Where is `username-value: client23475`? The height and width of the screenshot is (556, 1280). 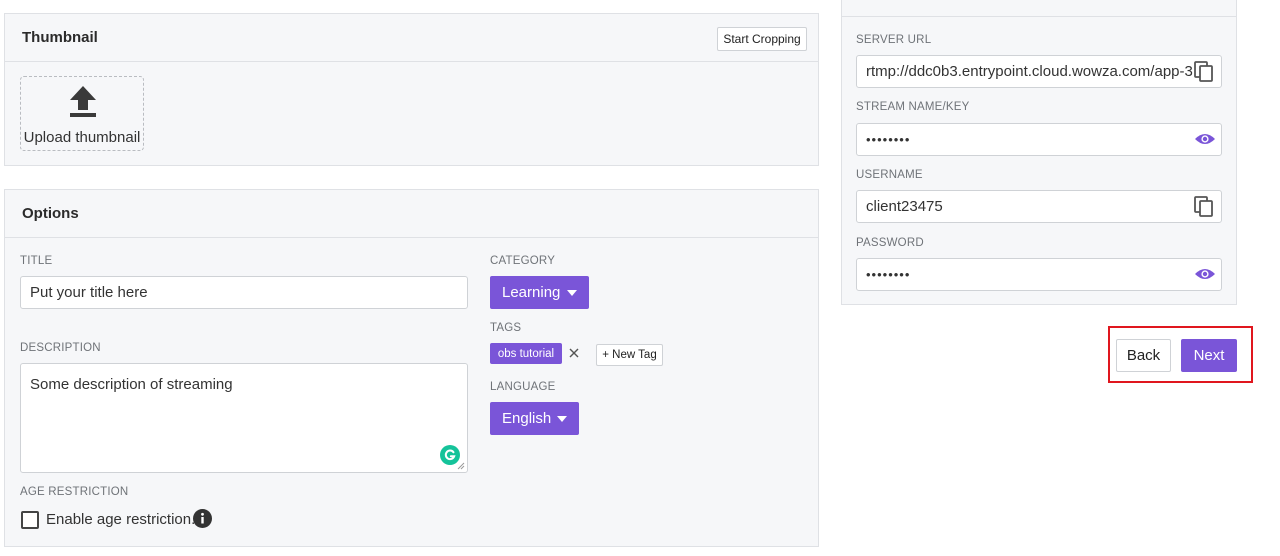 username-value: client23475 is located at coordinates (904, 206).